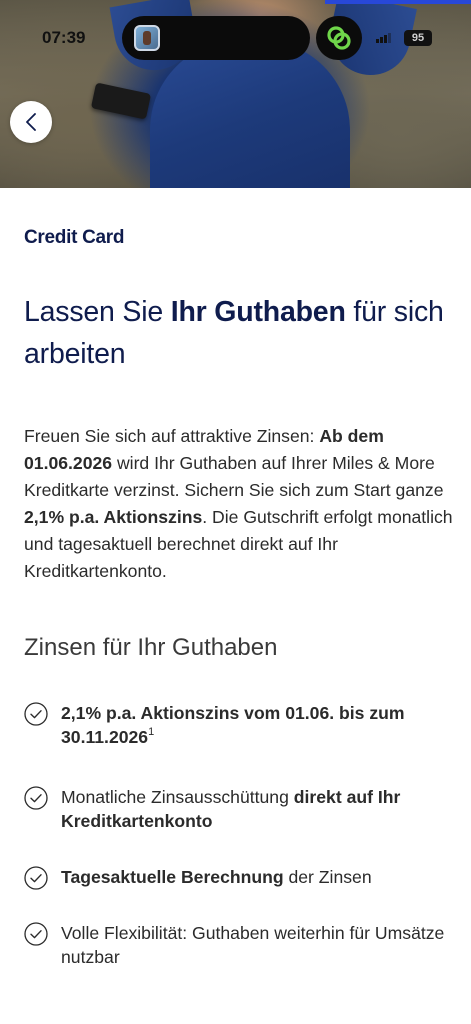 Image resolution: width=471 pixels, height=1024 pixels. I want to click on hero-shirt, so click(250, 114).